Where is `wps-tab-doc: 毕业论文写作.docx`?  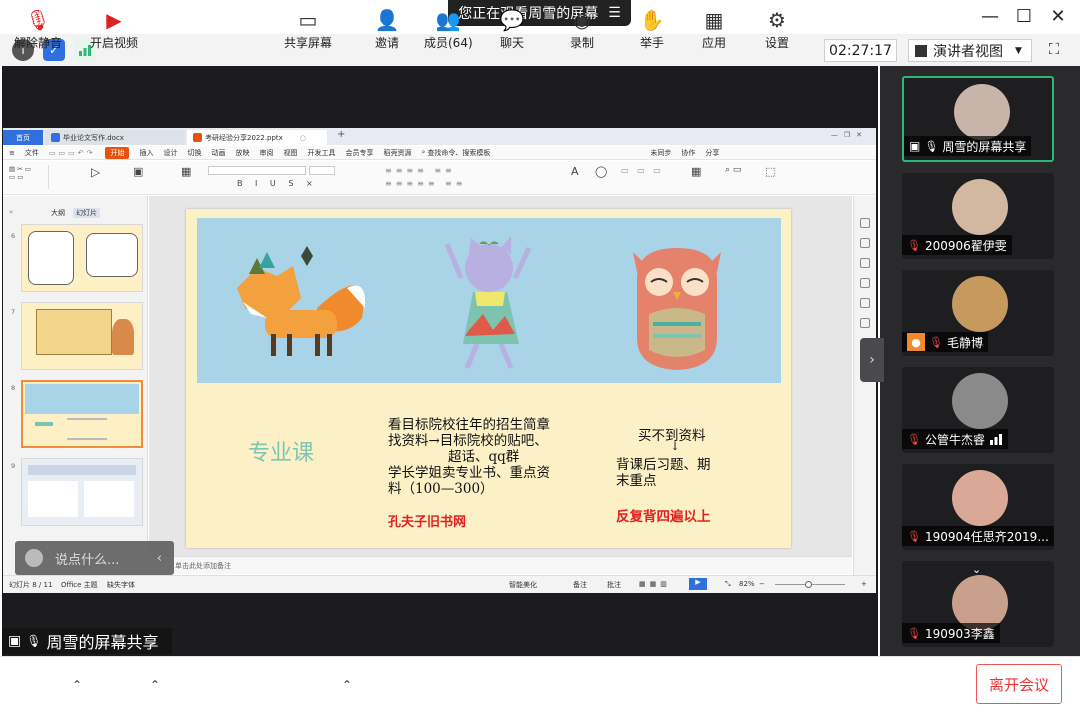 wps-tab-doc: 毕业论文写作.docx is located at coordinates (115, 137).